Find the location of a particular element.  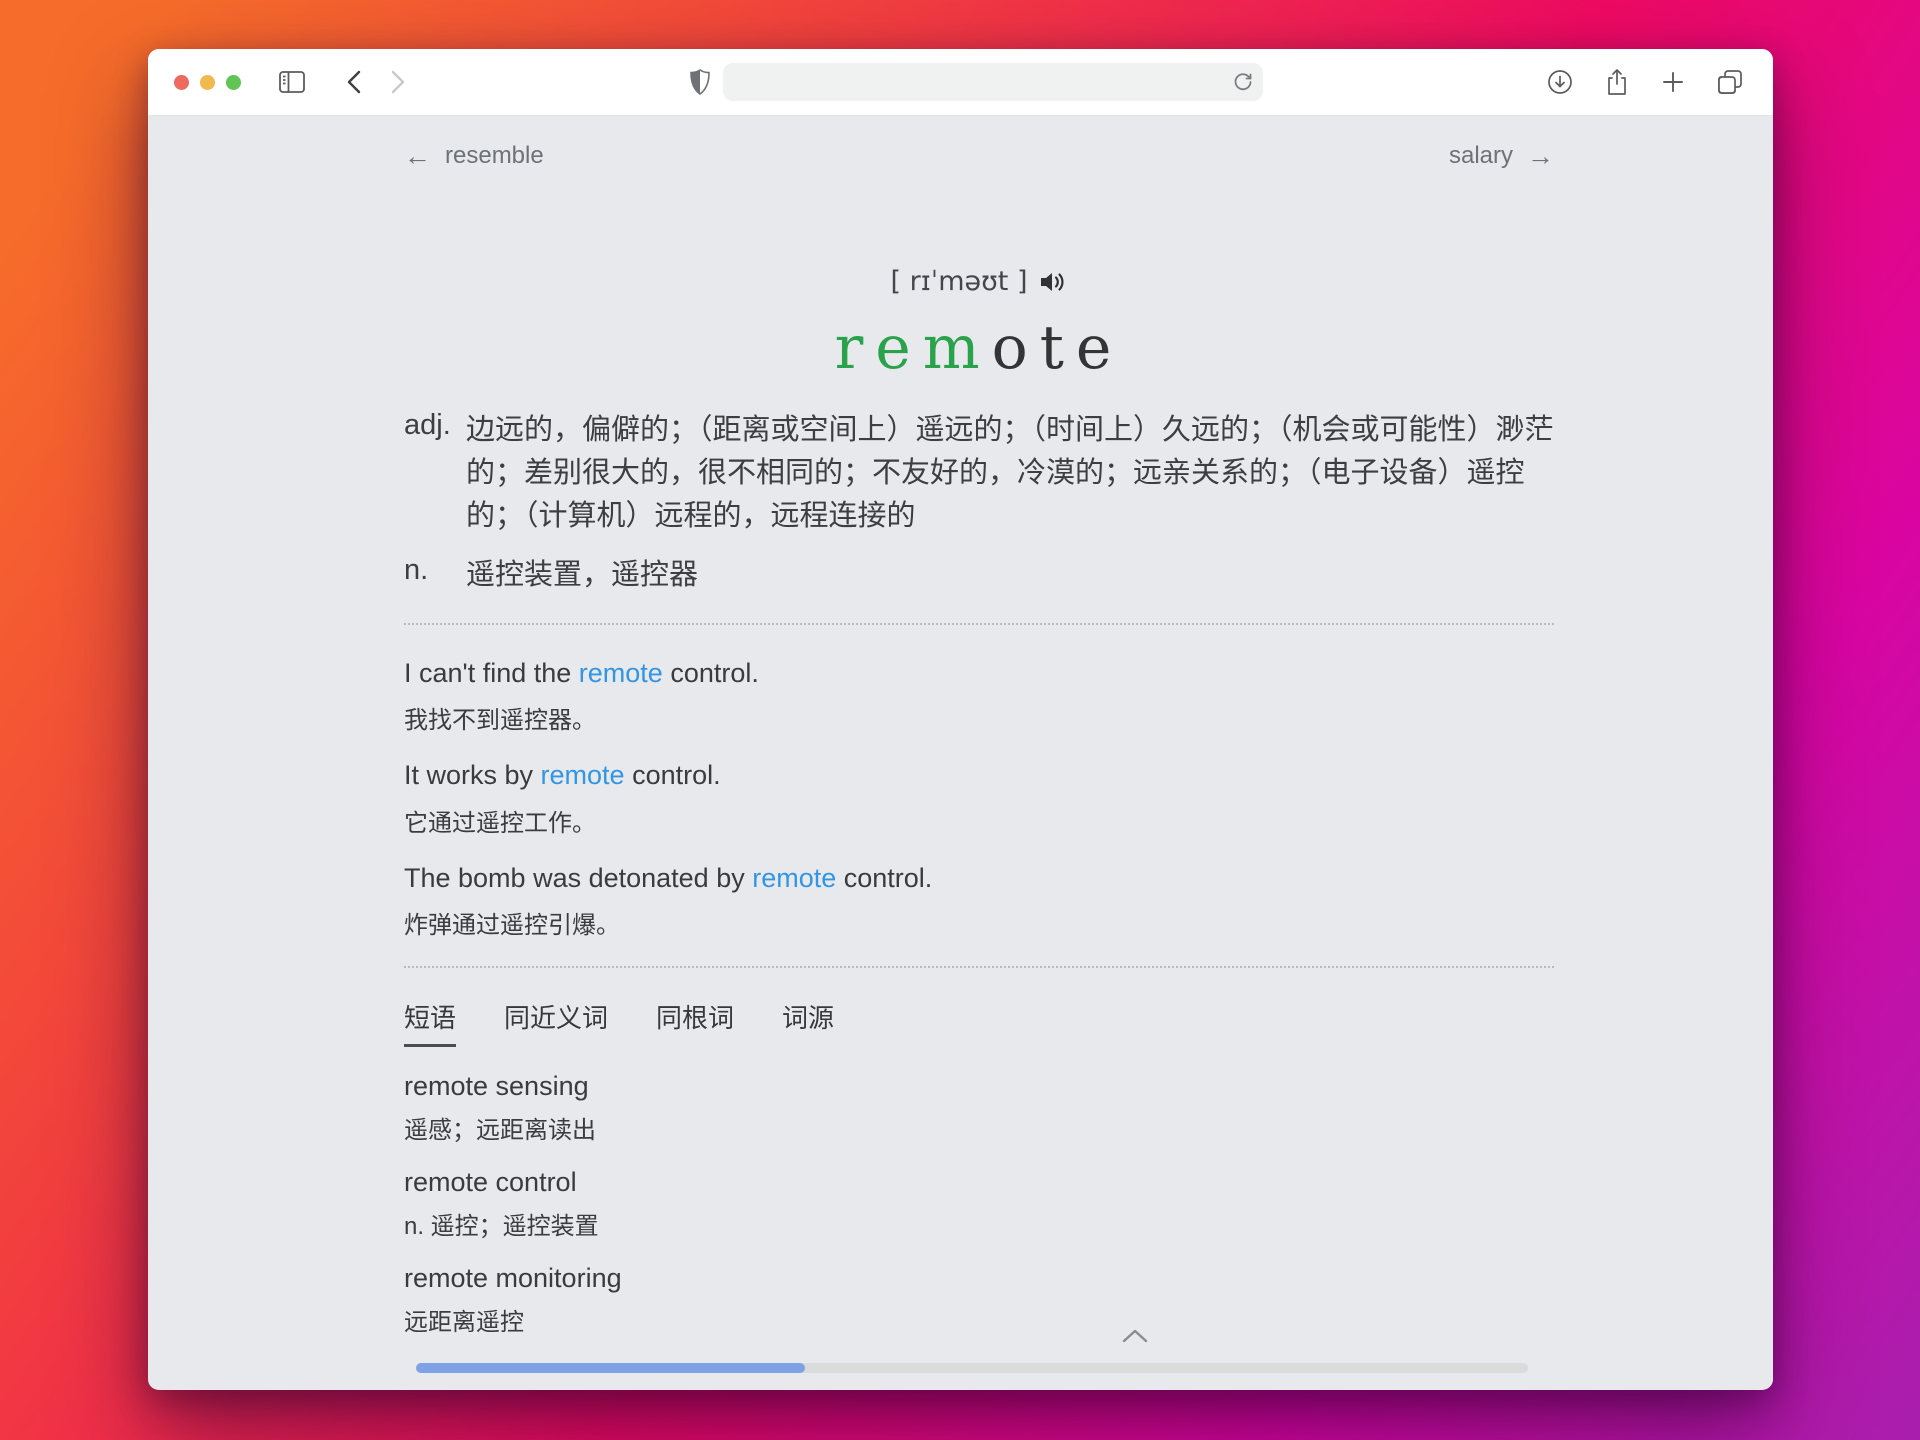

phonetic-text: [ rɪˈməʊt ] is located at coordinates (959, 281).